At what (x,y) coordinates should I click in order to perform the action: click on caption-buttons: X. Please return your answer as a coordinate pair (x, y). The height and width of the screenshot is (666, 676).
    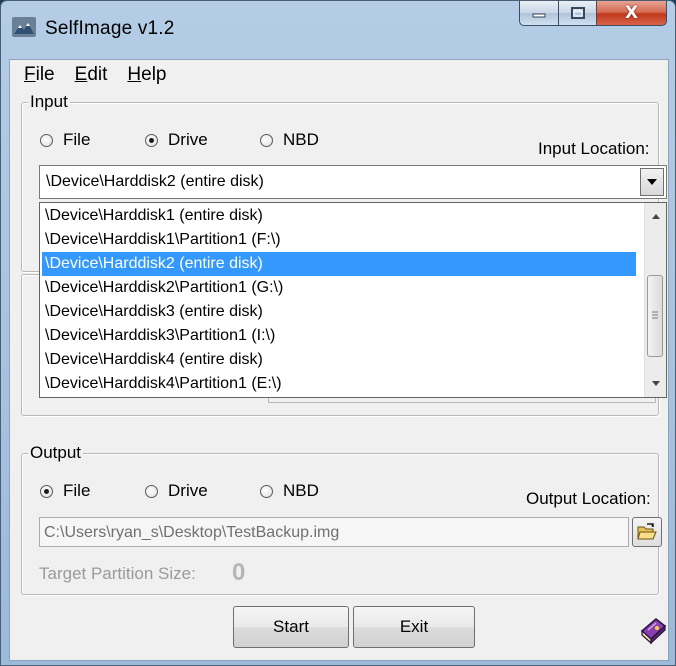
    Looking at the image, I should click on (593, 14).